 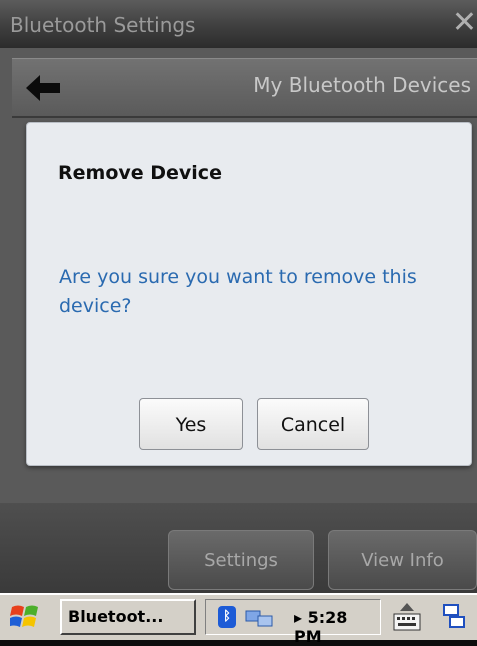 What do you see at coordinates (321, 627) in the screenshot?
I see `clock: ▸ 5:28 PM` at bounding box center [321, 627].